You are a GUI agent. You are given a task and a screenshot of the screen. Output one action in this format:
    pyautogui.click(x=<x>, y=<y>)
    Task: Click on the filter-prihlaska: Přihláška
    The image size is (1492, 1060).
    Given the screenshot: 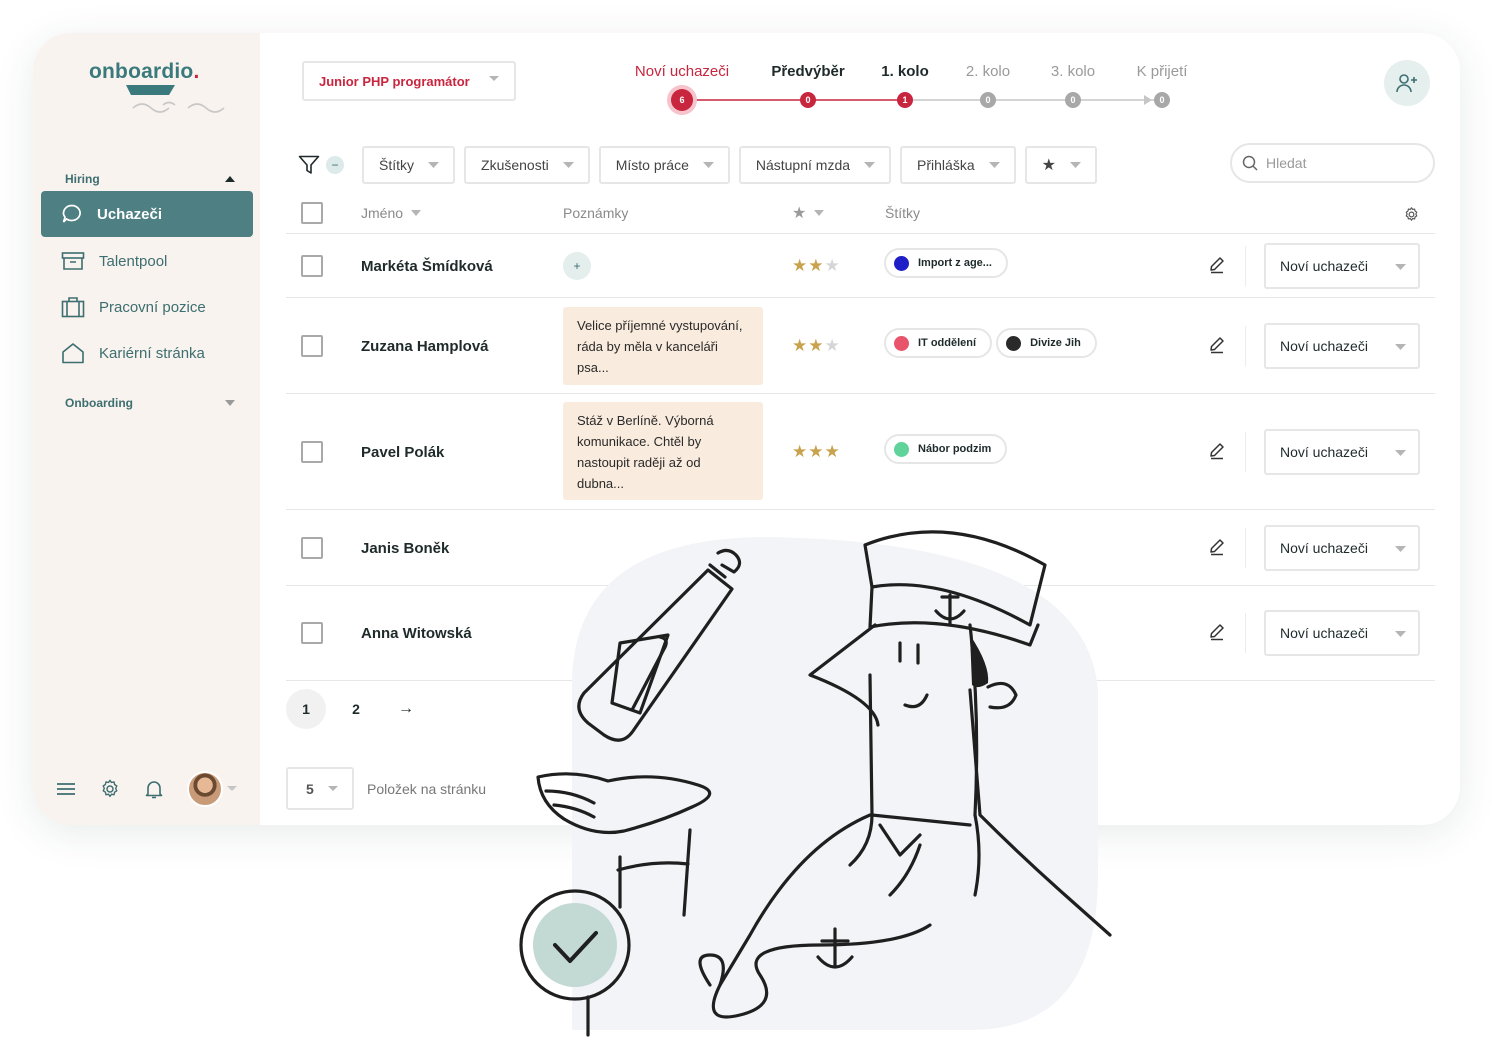 What is the action you would take?
    pyautogui.click(x=958, y=165)
    